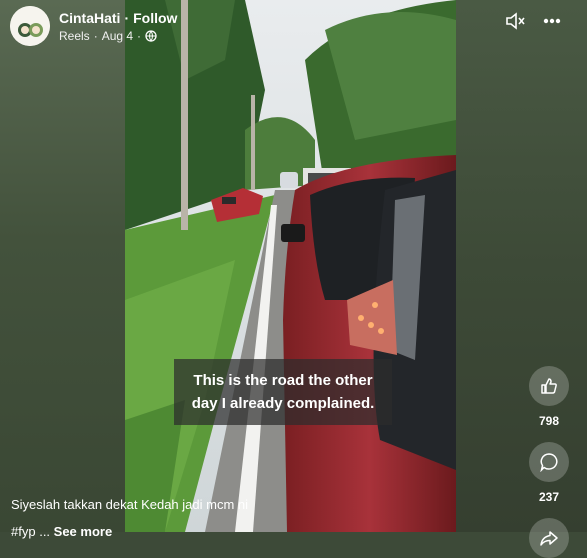 The width and height of the screenshot is (587, 558). I want to click on globe-icon, so click(151, 35).